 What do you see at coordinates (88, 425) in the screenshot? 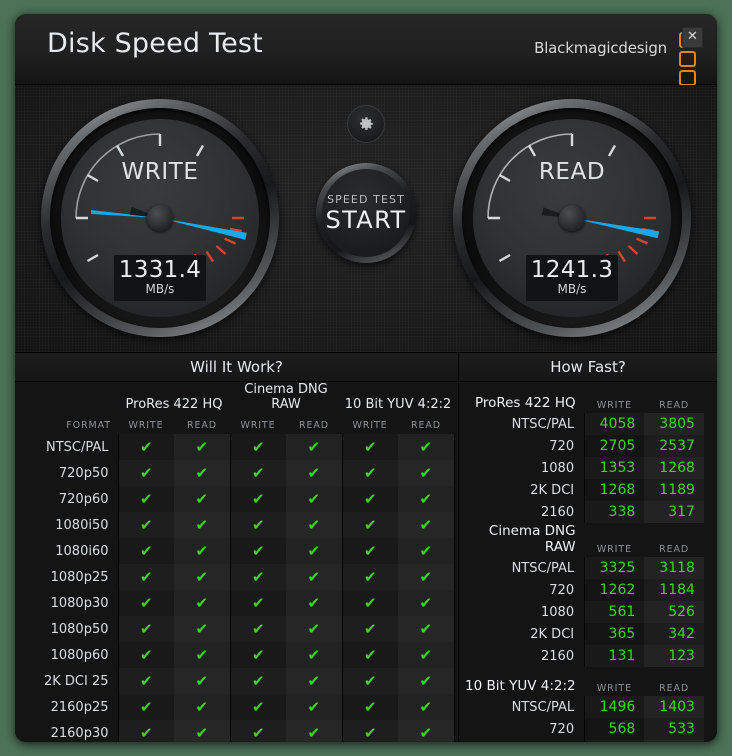
I see `format-column-header: FORMAT` at bounding box center [88, 425].